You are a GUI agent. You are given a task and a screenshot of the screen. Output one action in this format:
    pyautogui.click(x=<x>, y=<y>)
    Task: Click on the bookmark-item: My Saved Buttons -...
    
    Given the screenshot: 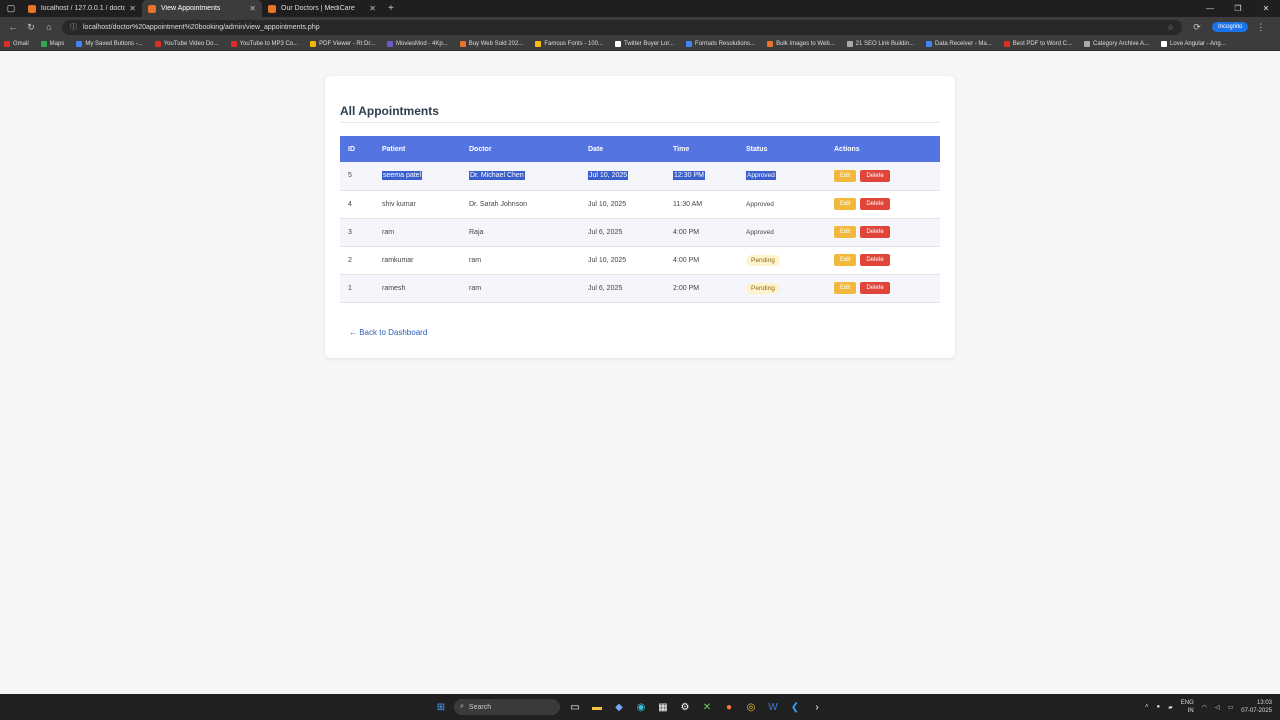 What is the action you would take?
    pyautogui.click(x=109, y=43)
    